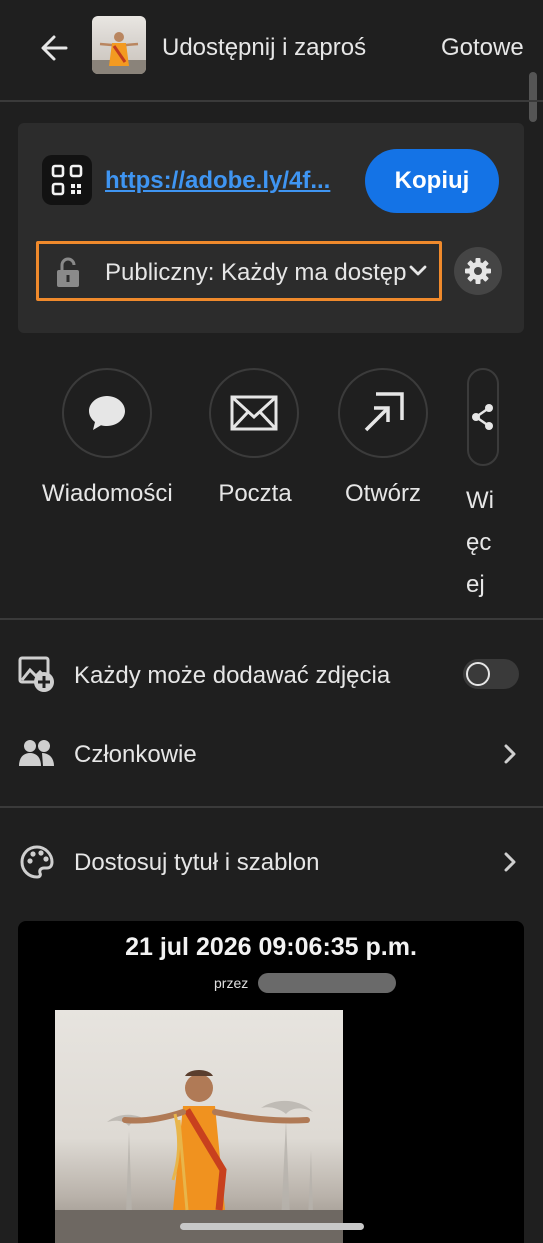  What do you see at coordinates (432, 181) in the screenshot?
I see `copy-button: Kopiuj` at bounding box center [432, 181].